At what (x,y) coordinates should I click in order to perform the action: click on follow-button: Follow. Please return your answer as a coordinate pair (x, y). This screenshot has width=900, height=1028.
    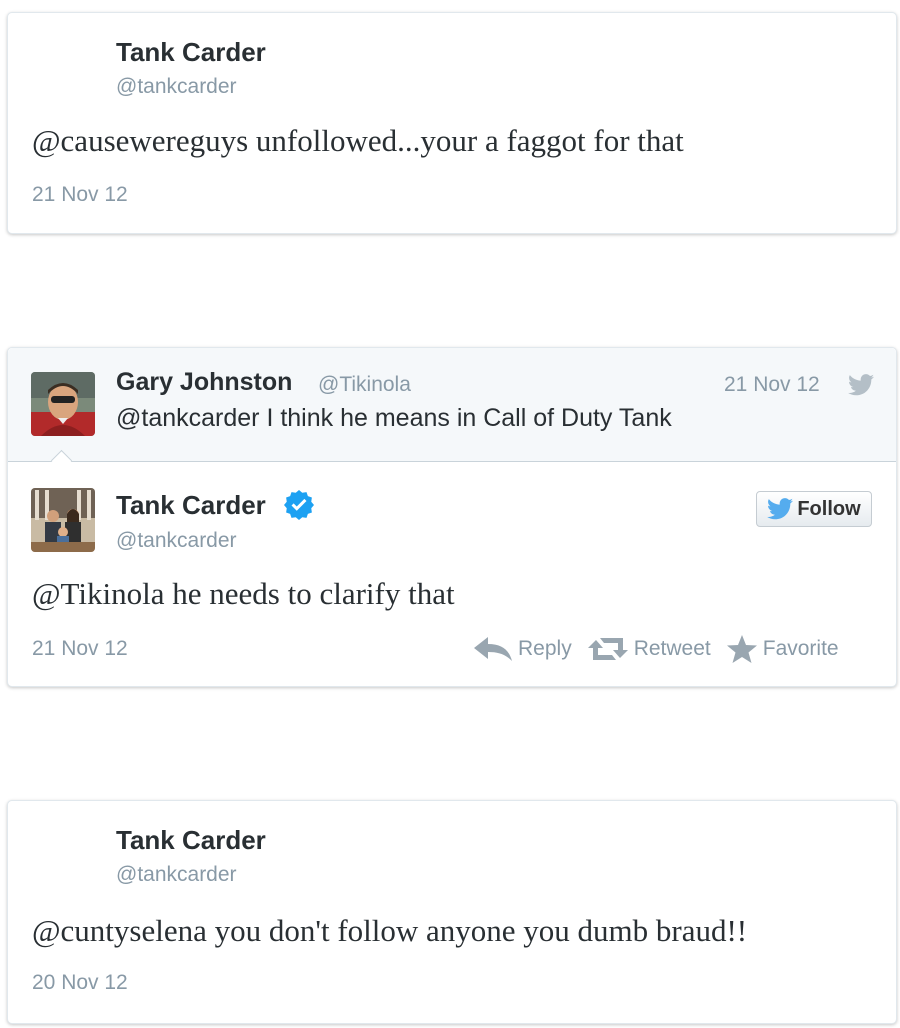
    Looking at the image, I should click on (814, 509).